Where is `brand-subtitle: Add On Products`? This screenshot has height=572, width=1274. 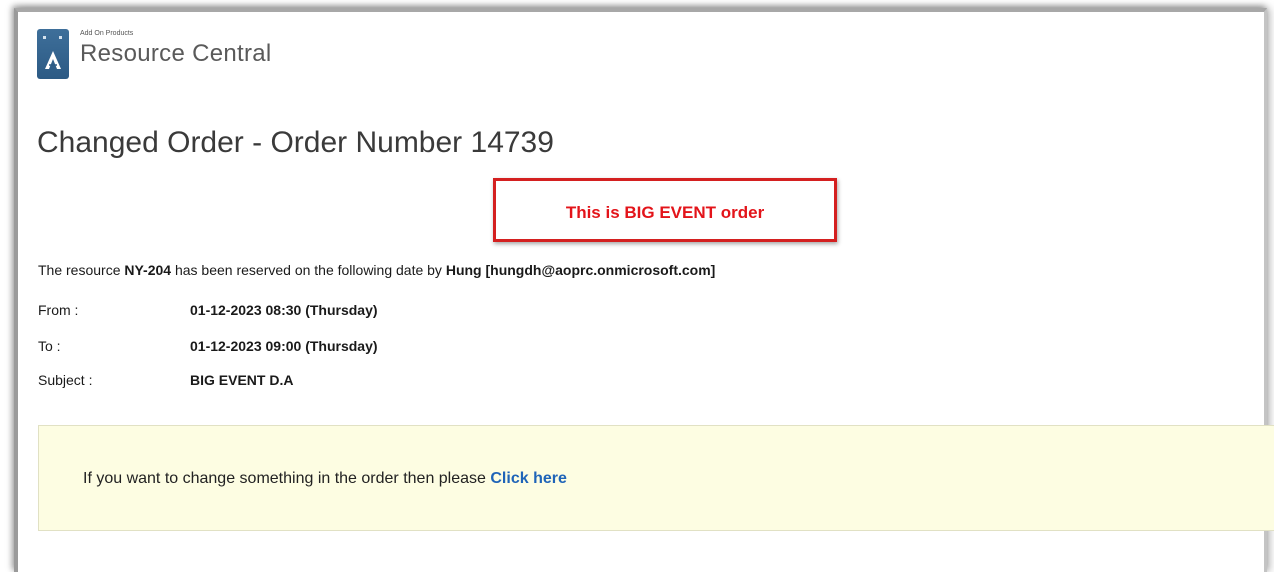 brand-subtitle: Add On Products is located at coordinates (107, 33).